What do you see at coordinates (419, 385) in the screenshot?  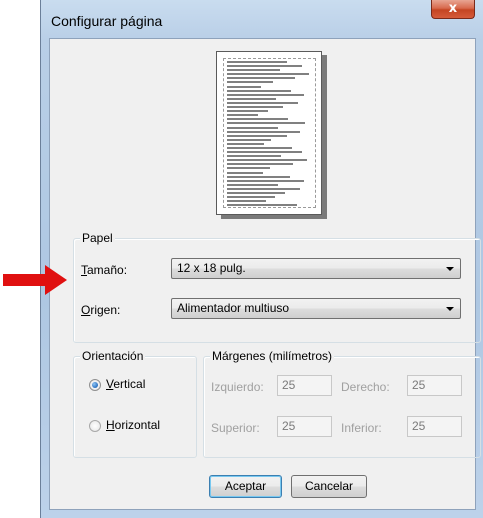 I see `right-margin-value: 25` at bounding box center [419, 385].